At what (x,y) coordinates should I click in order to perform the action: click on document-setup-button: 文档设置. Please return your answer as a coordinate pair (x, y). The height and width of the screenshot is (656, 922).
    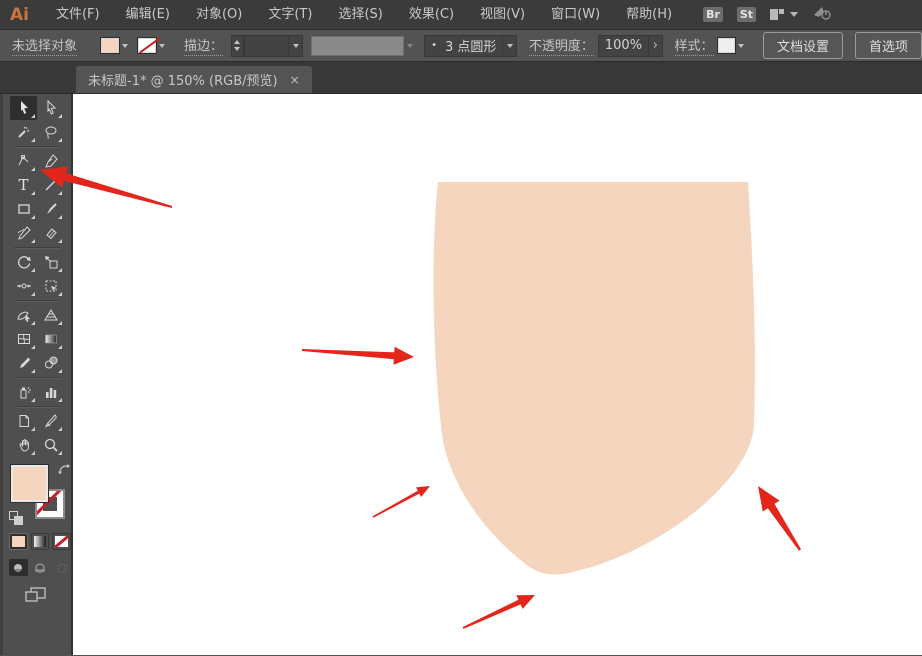
    Looking at the image, I should click on (803, 45).